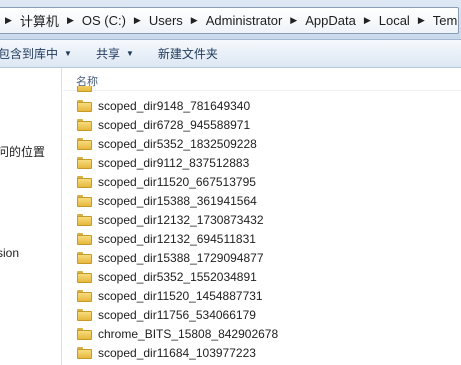 Image resolution: width=461 pixels, height=365 pixels. I want to click on file-name: chrome_BITS_15808_842902678, so click(188, 333).